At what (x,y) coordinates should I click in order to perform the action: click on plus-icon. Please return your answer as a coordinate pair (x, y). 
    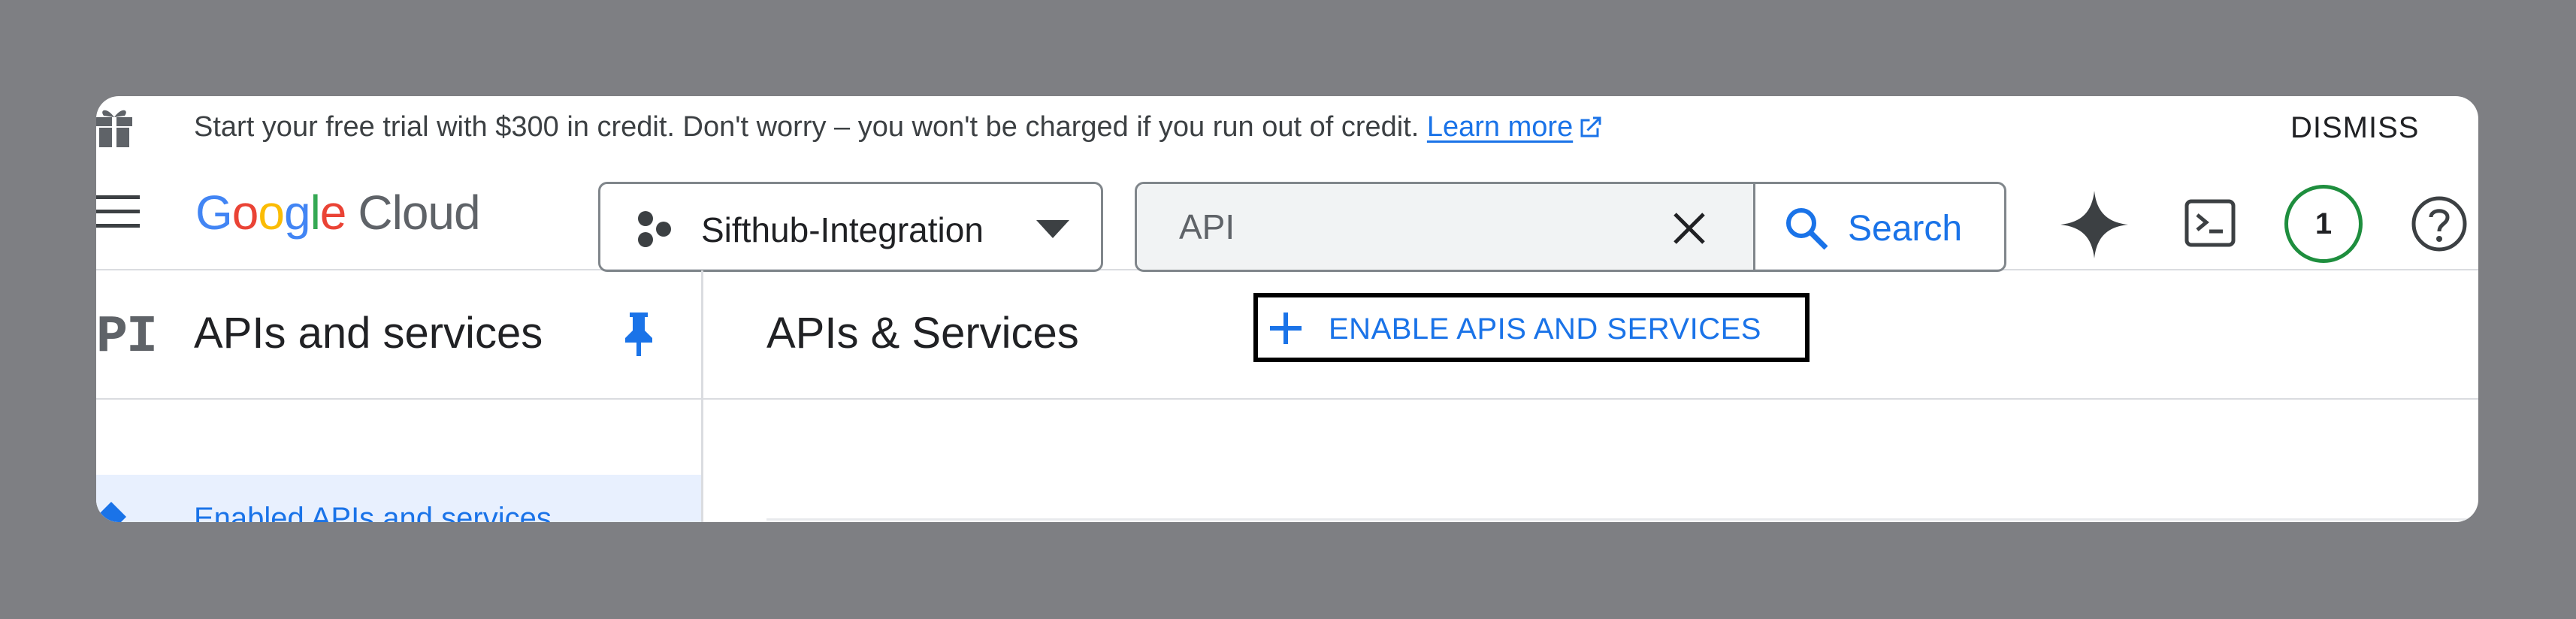
    Looking at the image, I should click on (1286, 329).